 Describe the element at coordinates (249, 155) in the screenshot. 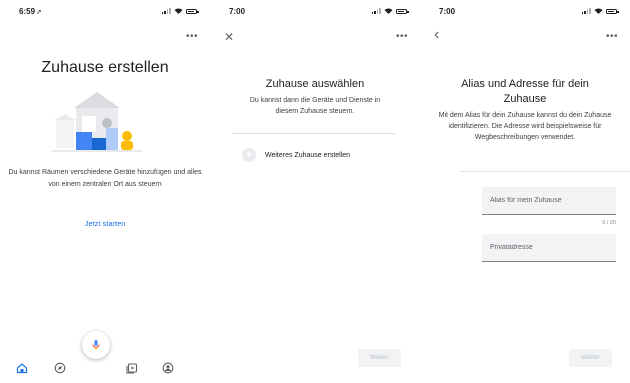

I see `add-icon: +` at that location.